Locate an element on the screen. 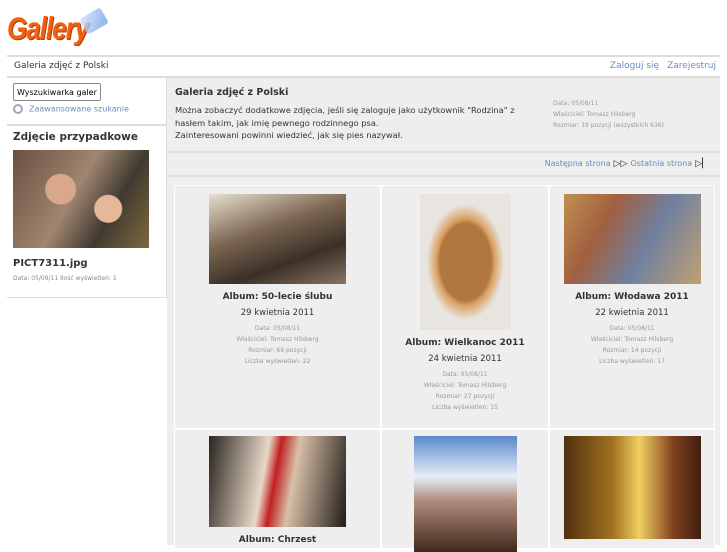 The height and width of the screenshot is (552, 727). divider is located at coordinates (86, 125).